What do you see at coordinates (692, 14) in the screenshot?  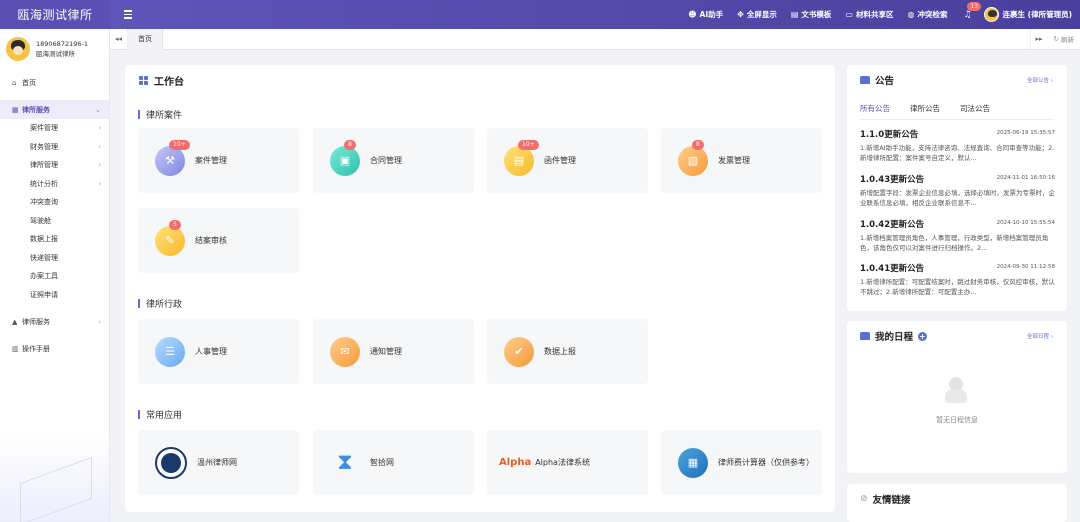 I see `robot-icon: ☻` at bounding box center [692, 14].